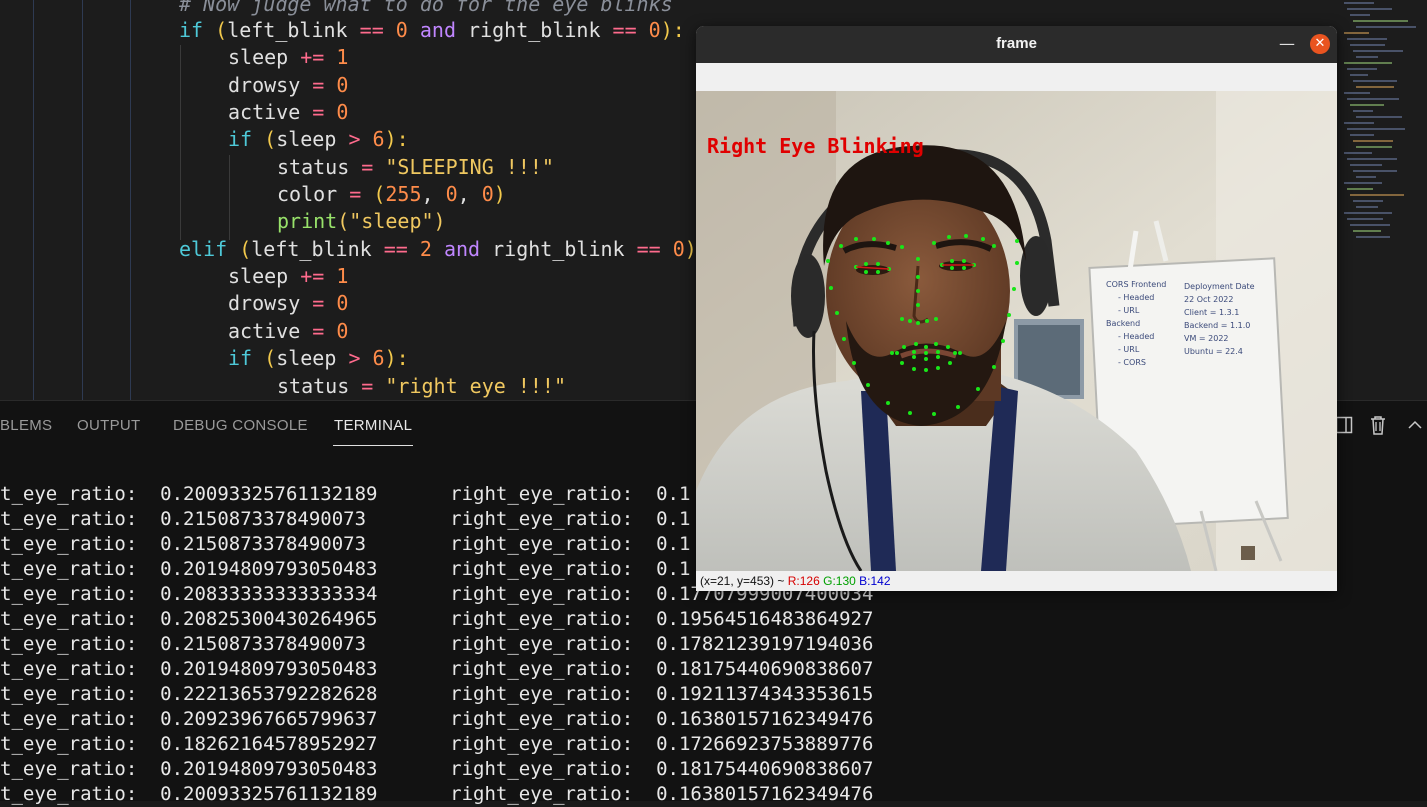  What do you see at coordinates (1016, 44) in the screenshot?
I see `window-titlebar: frame — ✕` at bounding box center [1016, 44].